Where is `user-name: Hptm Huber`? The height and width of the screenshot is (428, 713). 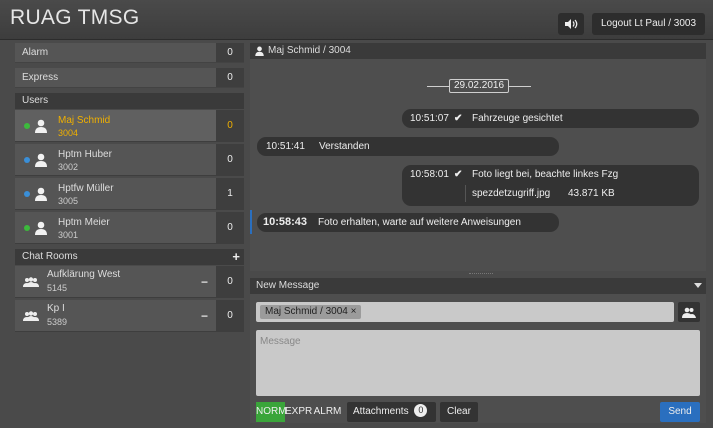
user-name: Hptm Huber is located at coordinates (85, 154).